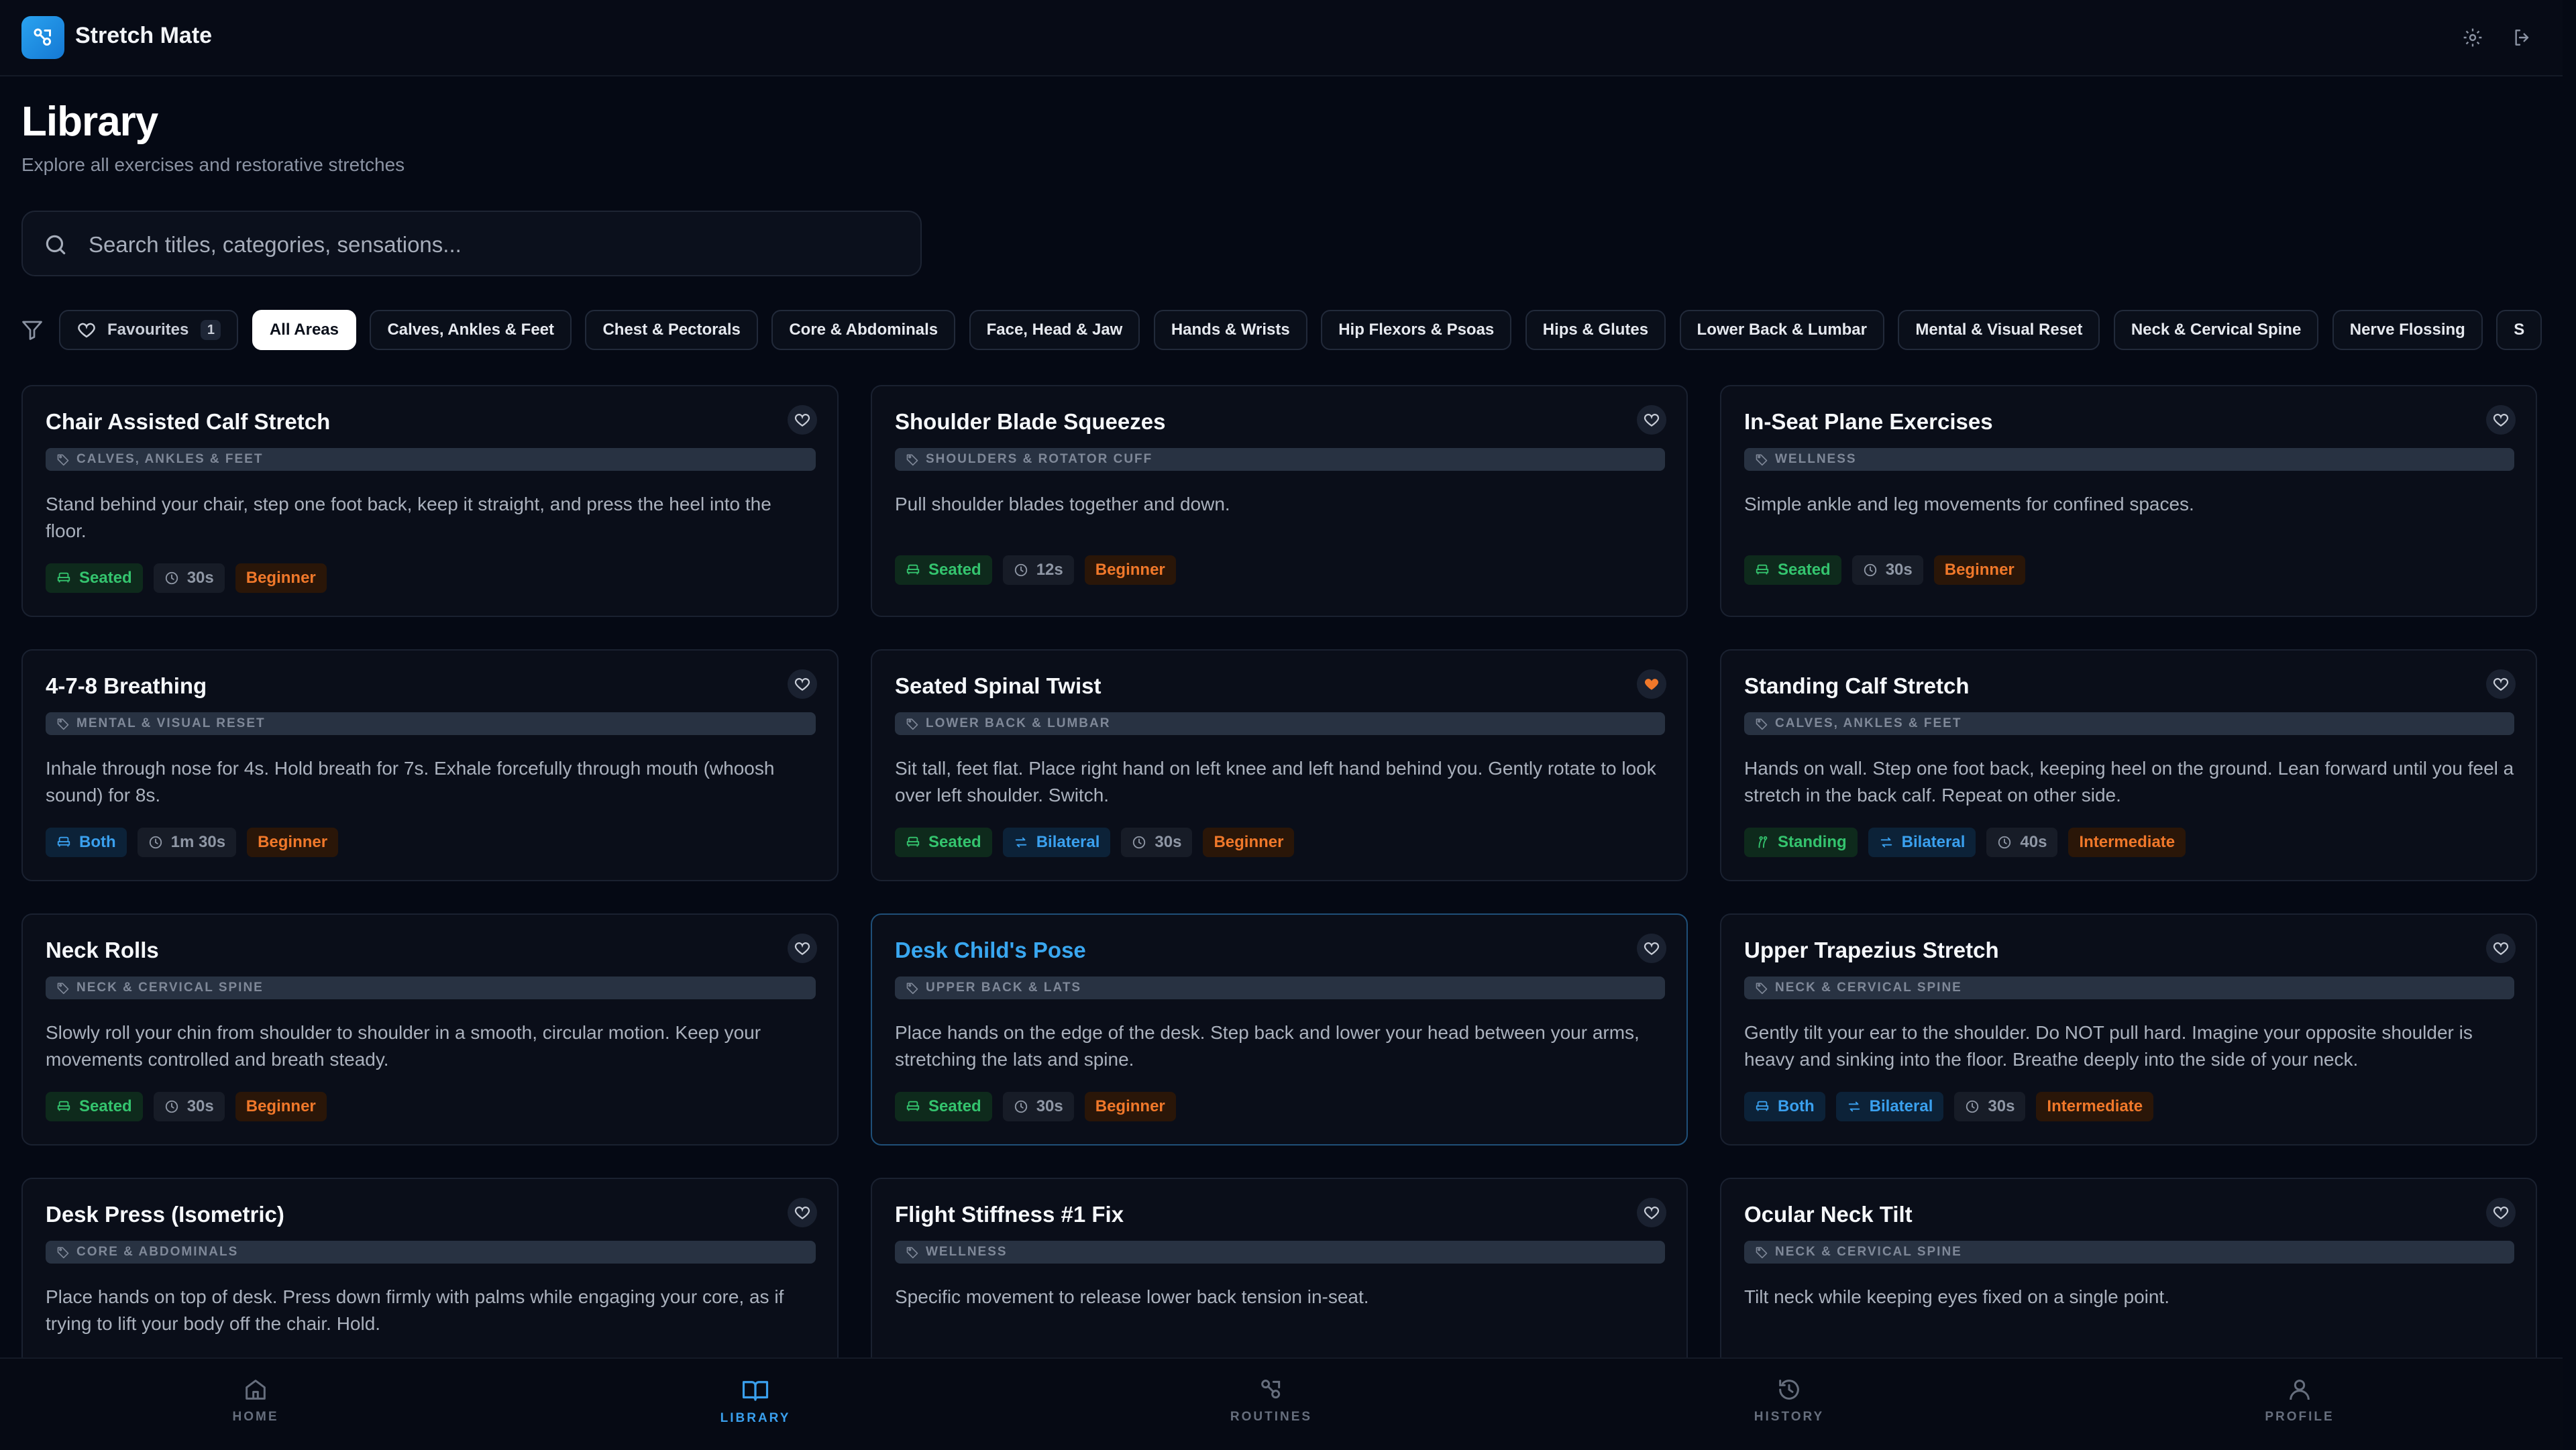 The width and height of the screenshot is (2576, 1450). What do you see at coordinates (1038, 570) in the screenshot?
I see `duration-tag: 12s` at bounding box center [1038, 570].